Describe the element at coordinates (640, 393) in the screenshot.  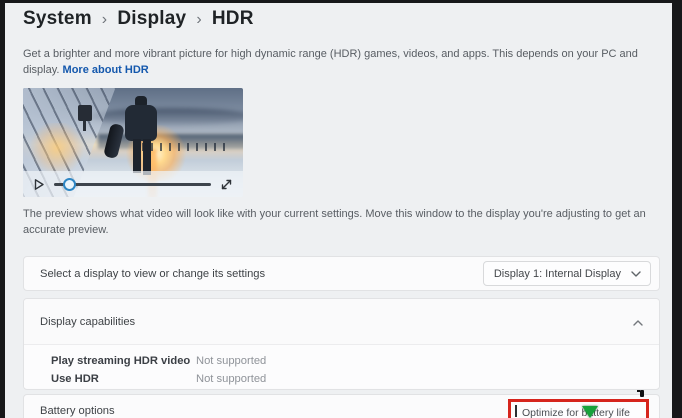
I see `annotation-mark` at that location.